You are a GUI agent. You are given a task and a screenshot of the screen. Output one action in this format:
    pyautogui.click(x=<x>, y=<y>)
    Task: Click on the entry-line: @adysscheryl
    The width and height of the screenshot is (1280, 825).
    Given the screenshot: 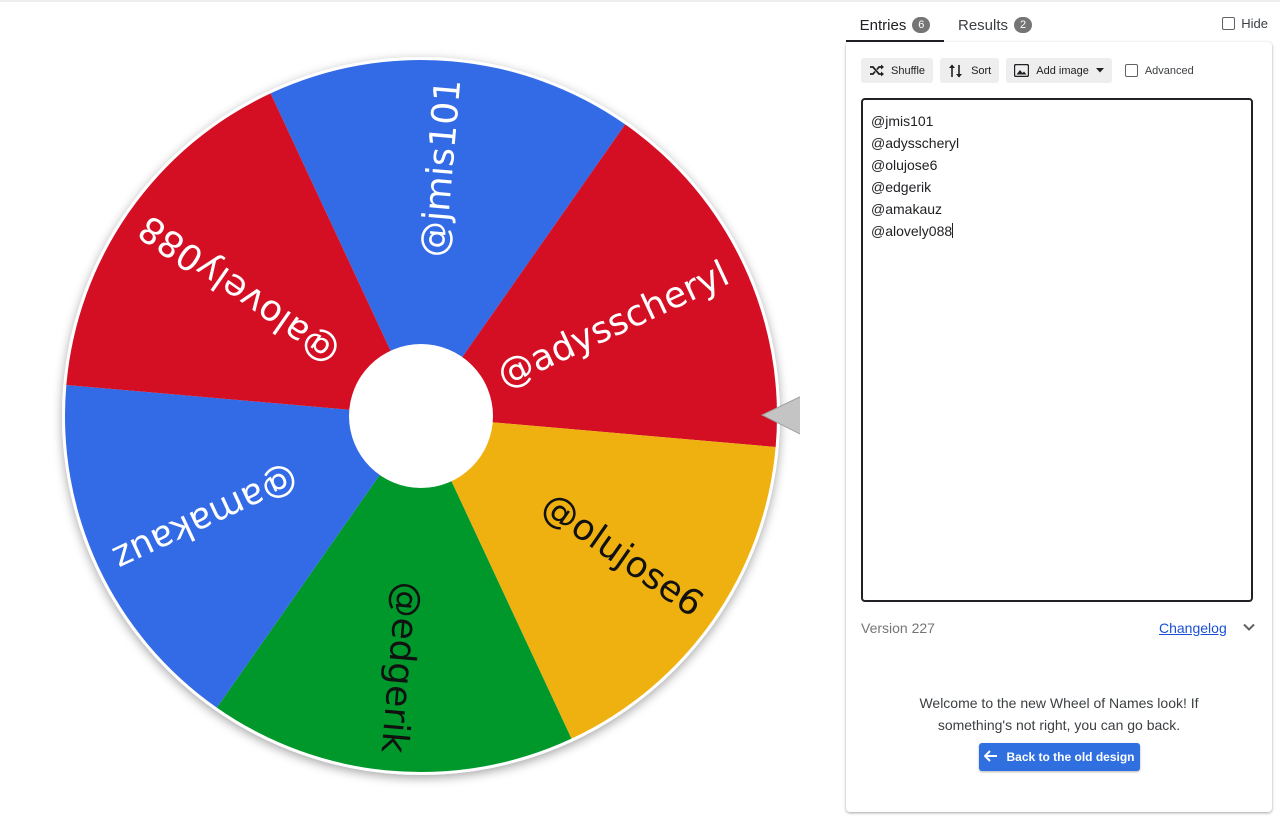 What is the action you would take?
    pyautogui.click(x=915, y=143)
    